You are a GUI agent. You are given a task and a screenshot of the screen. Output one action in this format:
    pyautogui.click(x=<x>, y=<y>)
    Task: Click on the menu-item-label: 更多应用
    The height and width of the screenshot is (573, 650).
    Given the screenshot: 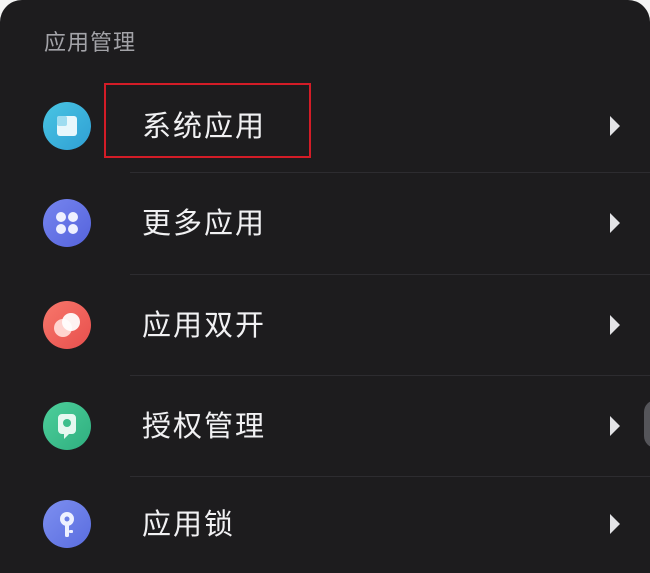 What is the action you would take?
    pyautogui.click(x=204, y=223)
    